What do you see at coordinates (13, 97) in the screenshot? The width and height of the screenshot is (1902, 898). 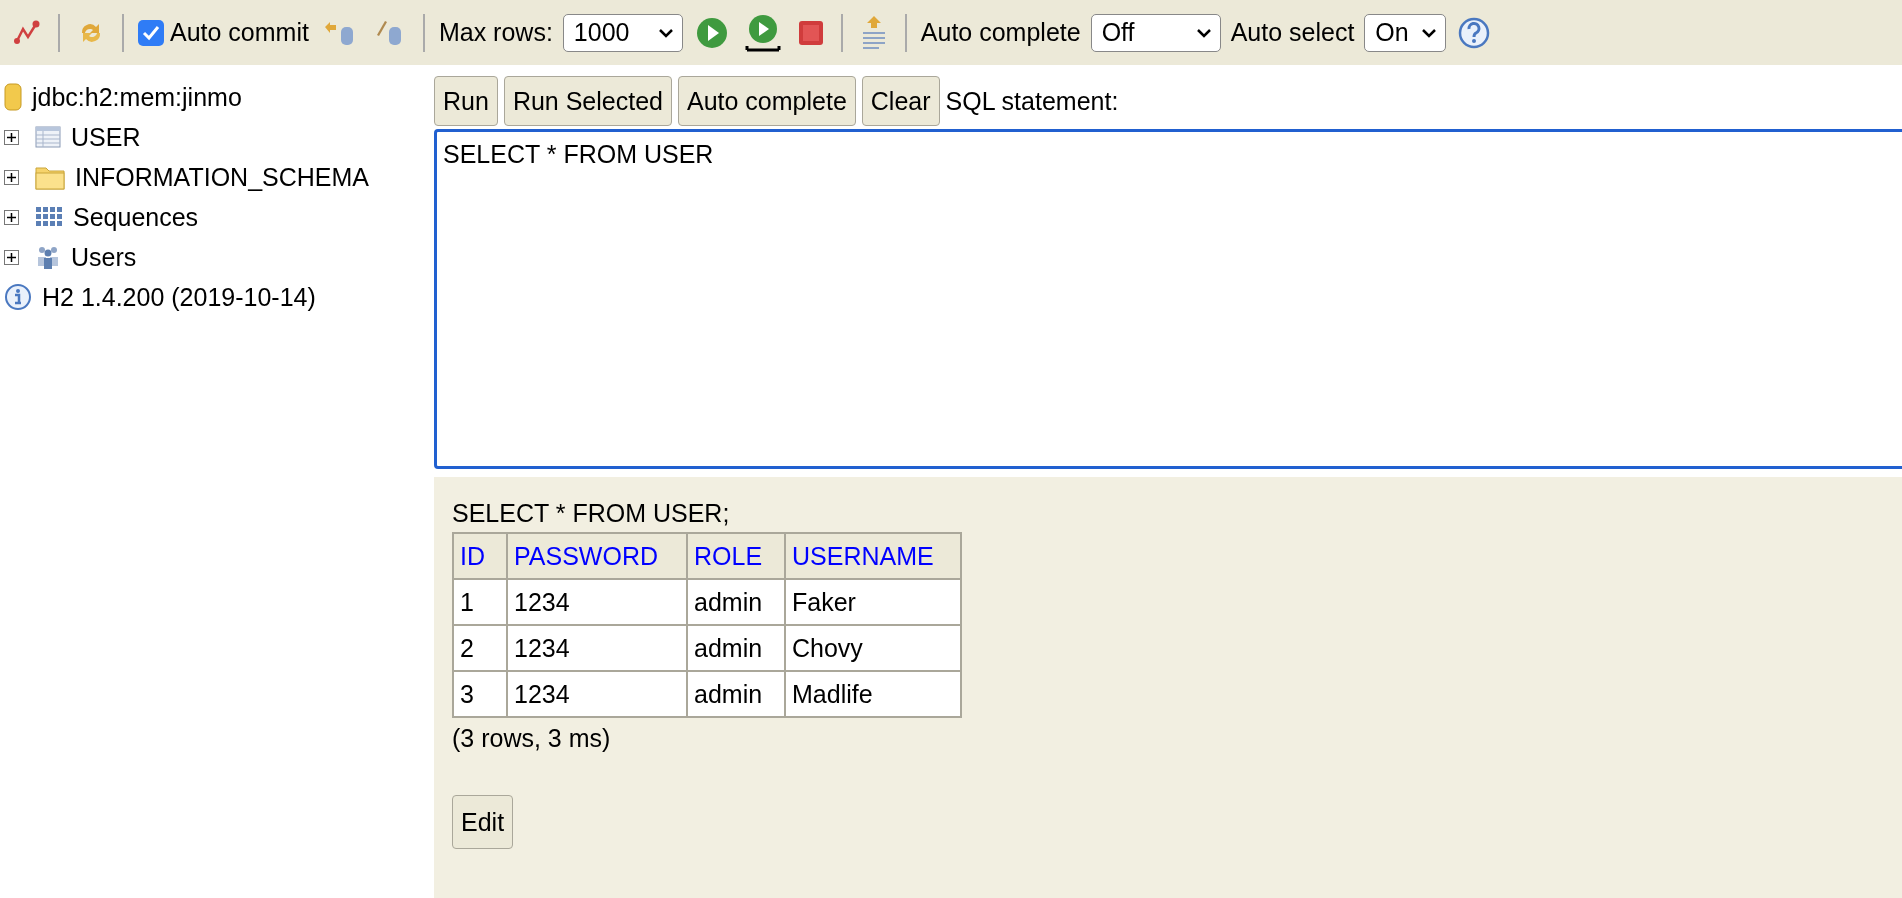 I see `database-icon` at bounding box center [13, 97].